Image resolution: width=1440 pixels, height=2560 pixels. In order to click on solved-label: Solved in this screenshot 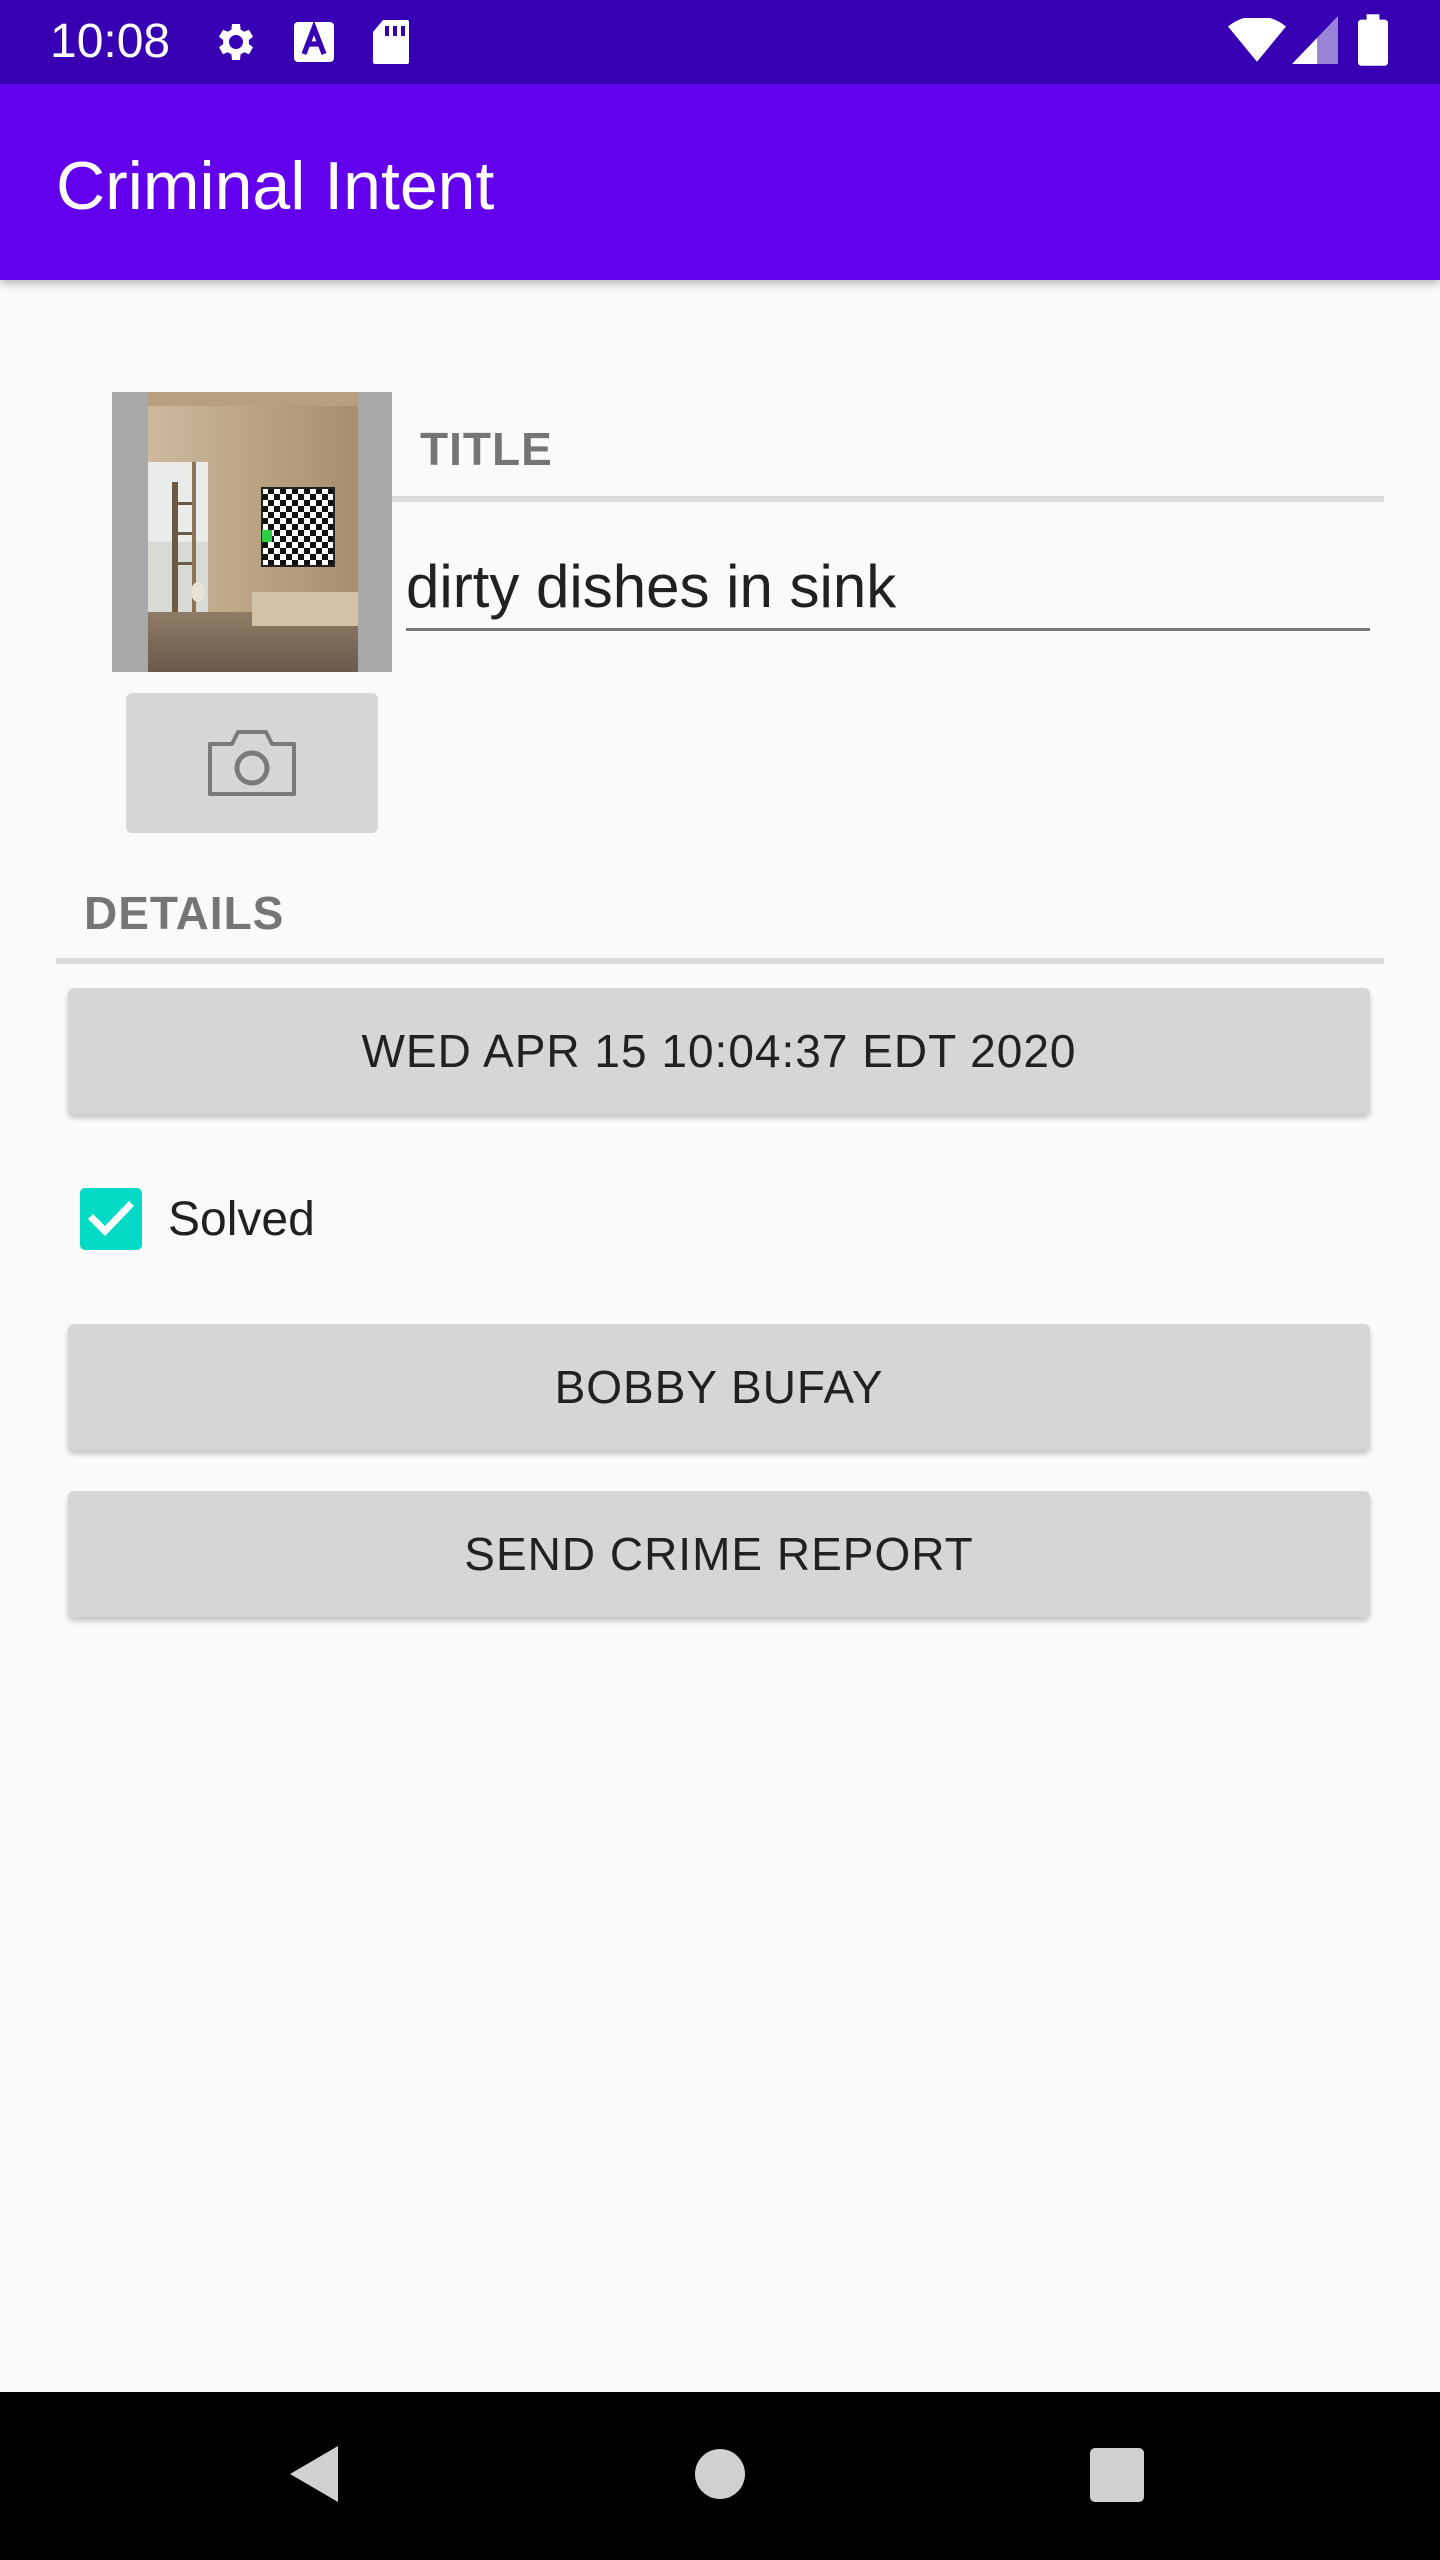, I will do `click(241, 1220)`.